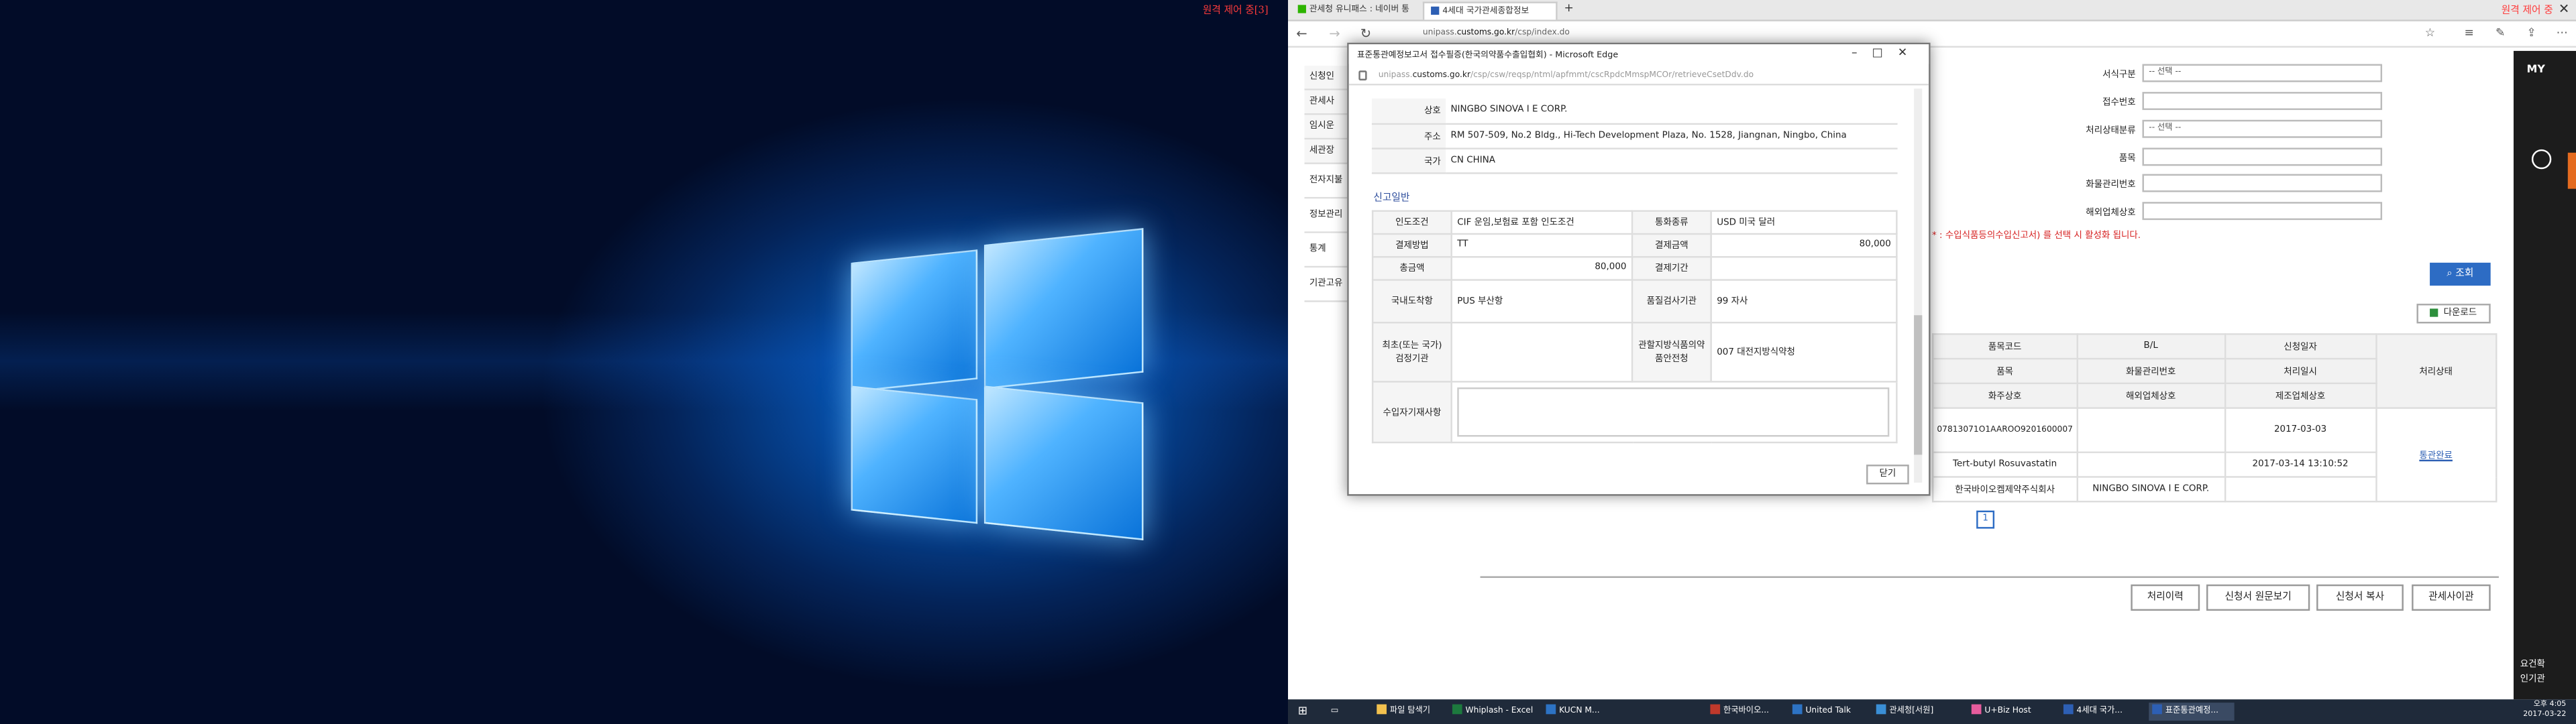  Describe the element at coordinates (2300, 371) in the screenshot. I see `header-cell: 처리일시` at that location.